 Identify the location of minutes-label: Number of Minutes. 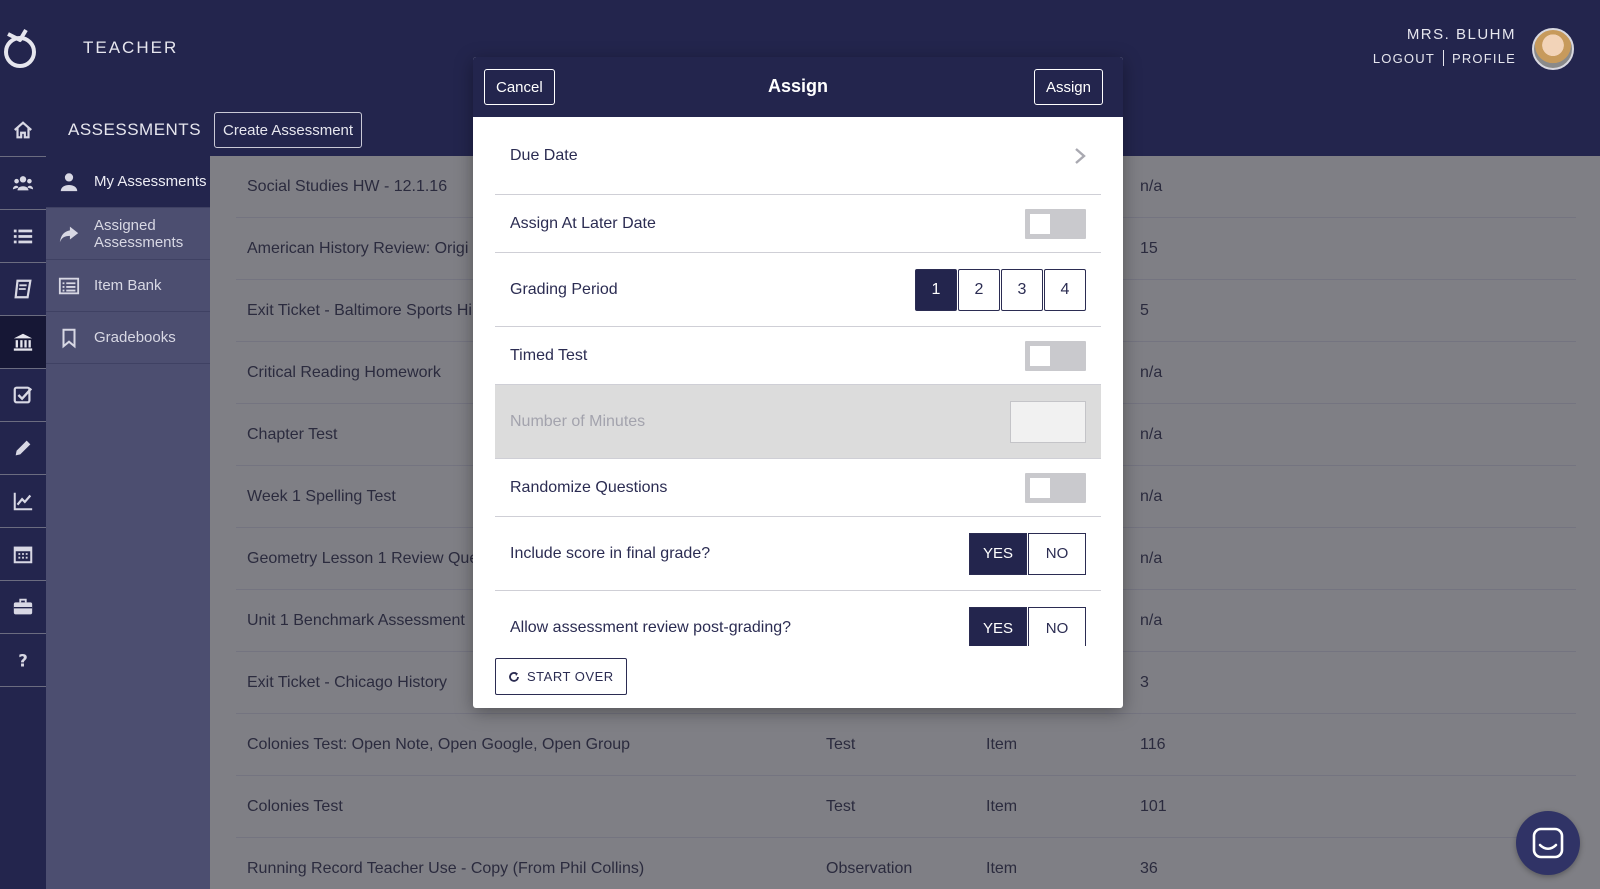
(578, 421).